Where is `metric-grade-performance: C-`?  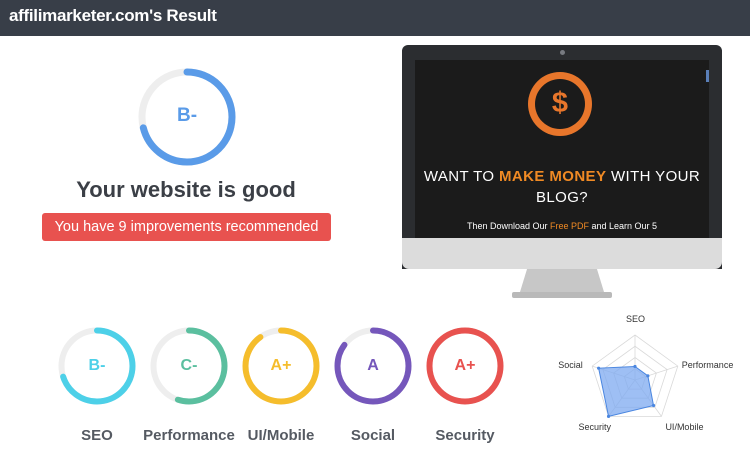
metric-grade-performance: C- is located at coordinates (189, 365).